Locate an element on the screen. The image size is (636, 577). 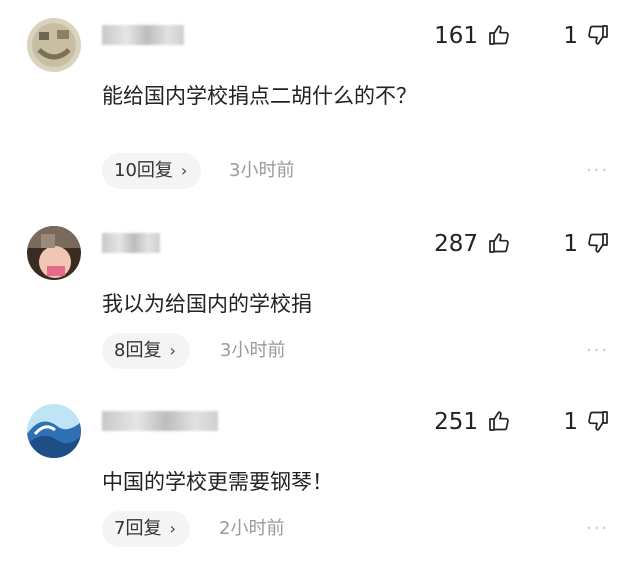
comment-text: 中国的学校更需要钢琴！ is located at coordinates (217, 482).